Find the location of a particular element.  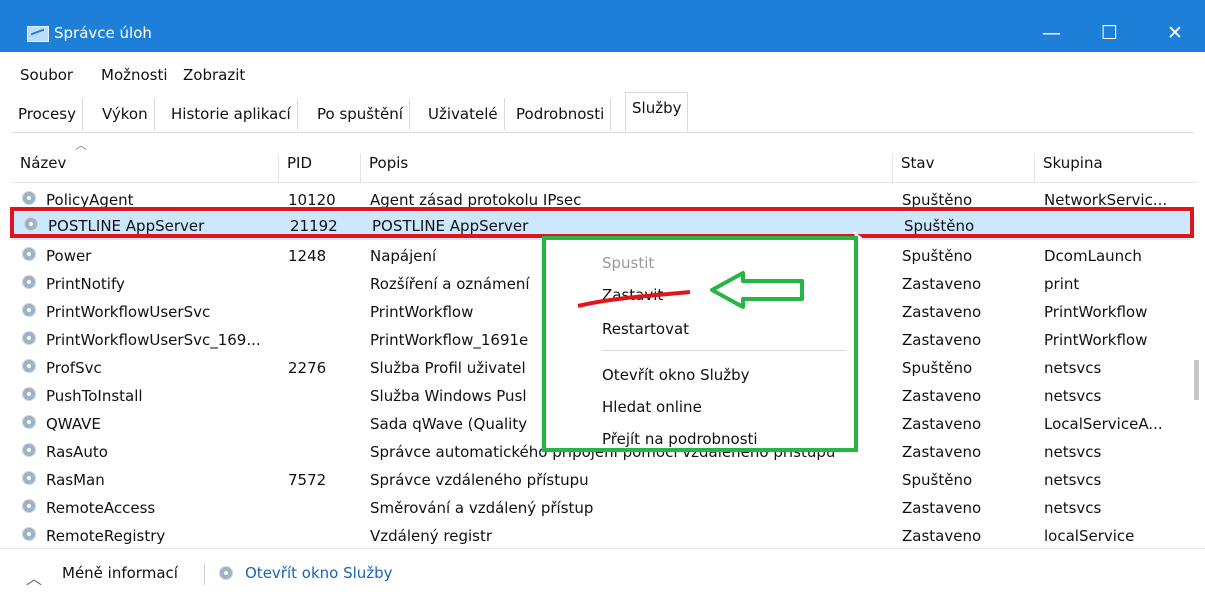

footer-bar: ︿ Méně informací Otevřít okno Služby is located at coordinates (602, 581).